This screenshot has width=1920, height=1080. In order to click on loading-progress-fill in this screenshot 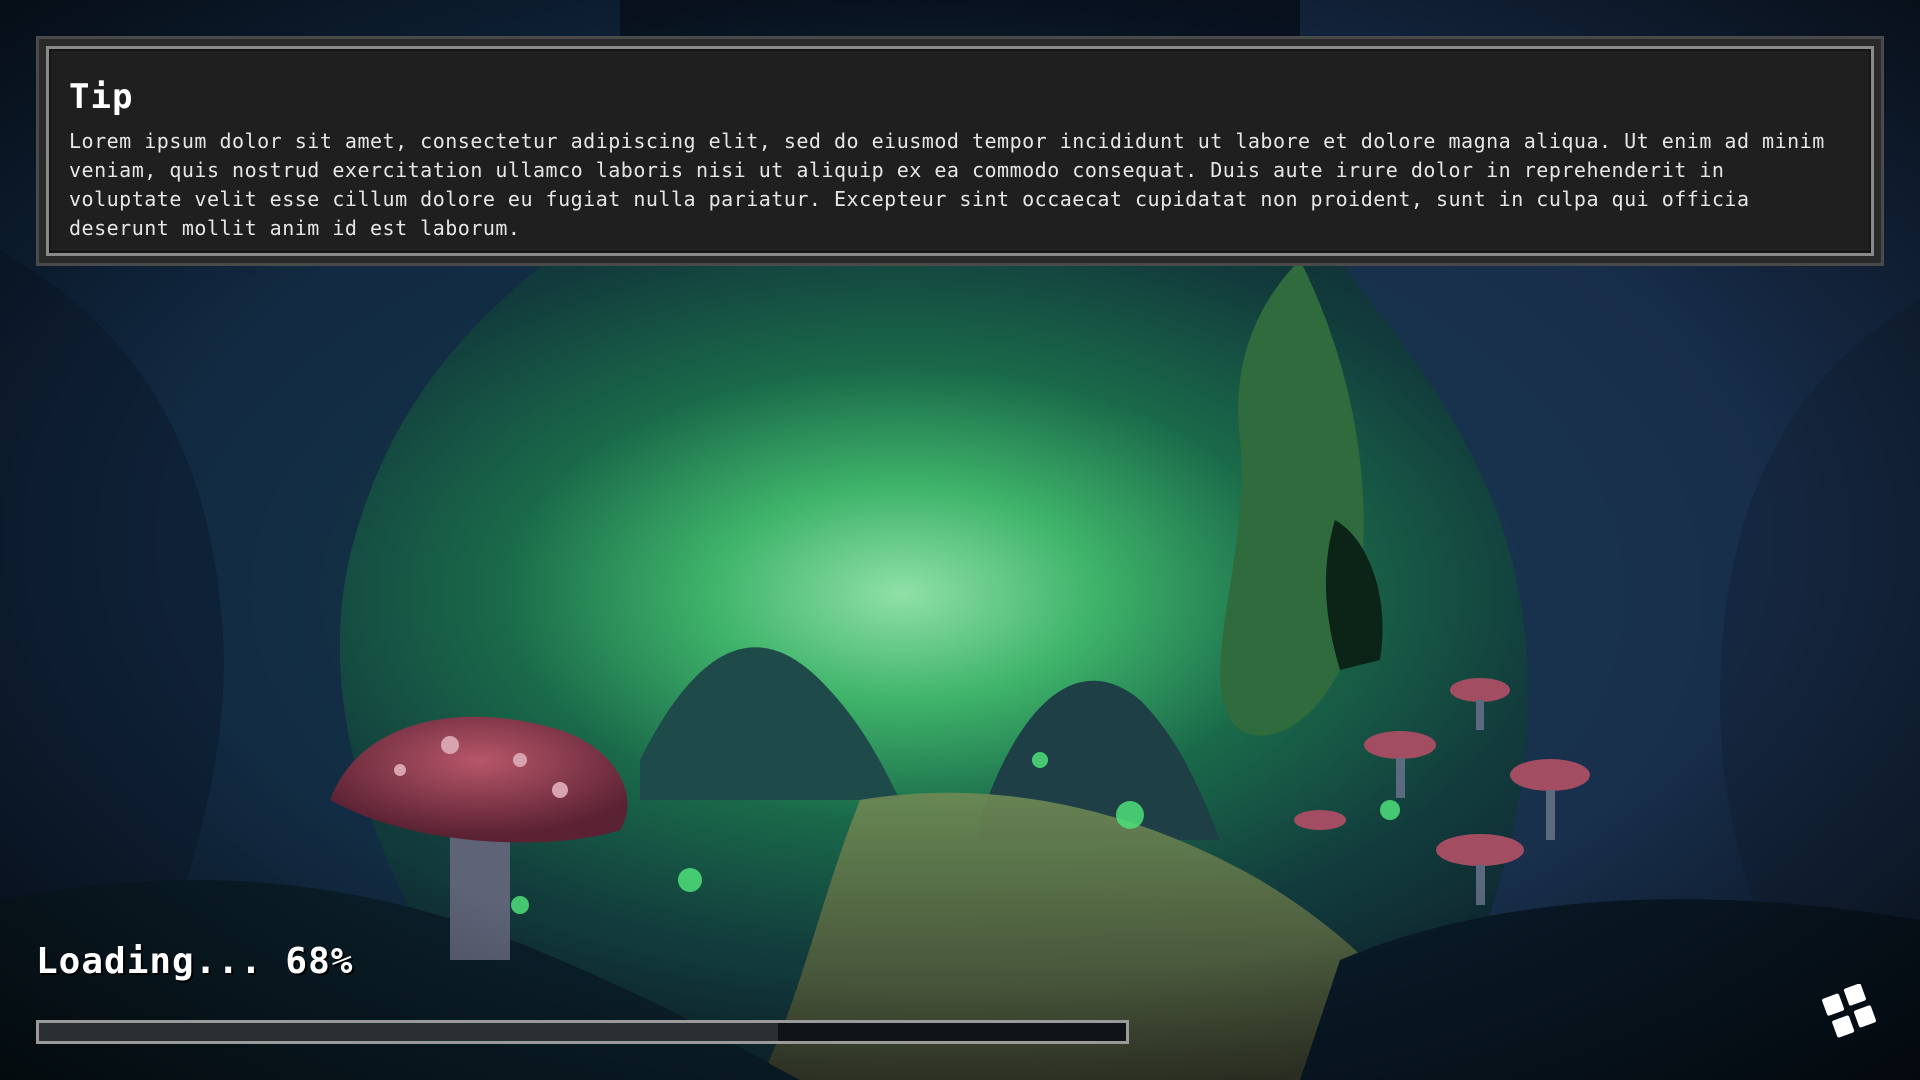, I will do `click(409, 1032)`.